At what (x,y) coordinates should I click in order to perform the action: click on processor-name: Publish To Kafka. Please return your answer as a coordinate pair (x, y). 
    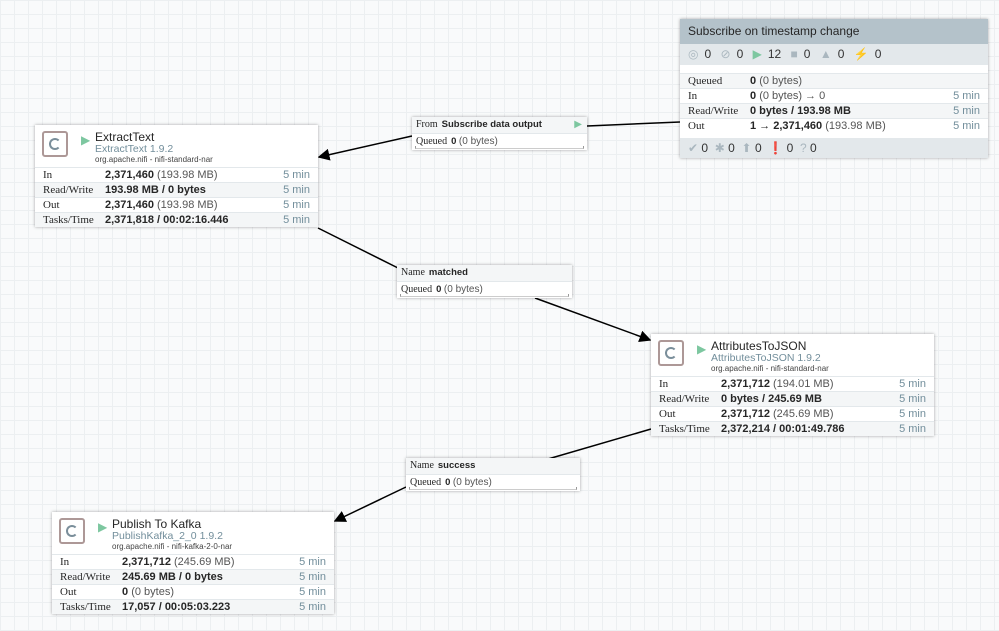
    Looking at the image, I should click on (157, 524).